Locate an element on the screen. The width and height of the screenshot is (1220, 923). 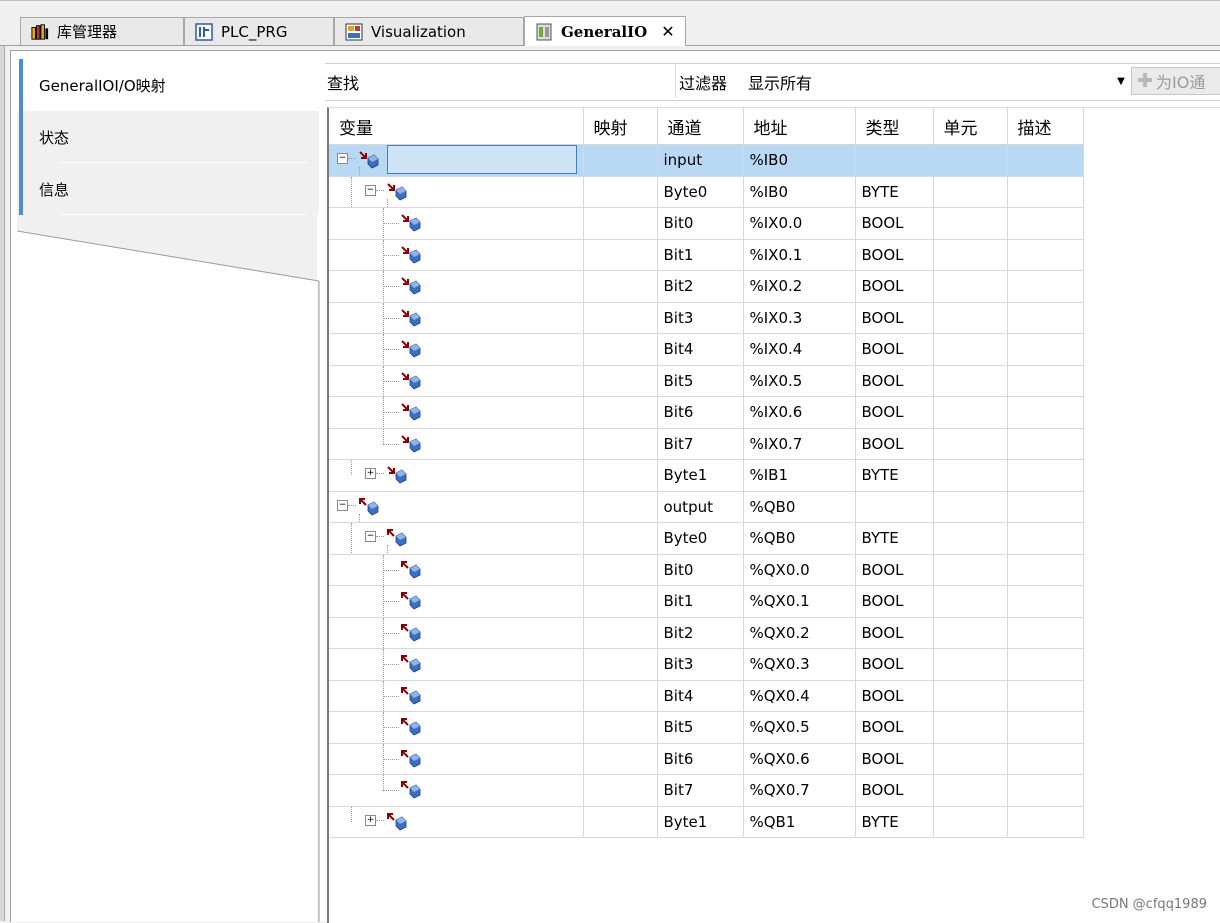
table-row: Bit5 %QX0.5 BOOL is located at coordinates (706, 727).